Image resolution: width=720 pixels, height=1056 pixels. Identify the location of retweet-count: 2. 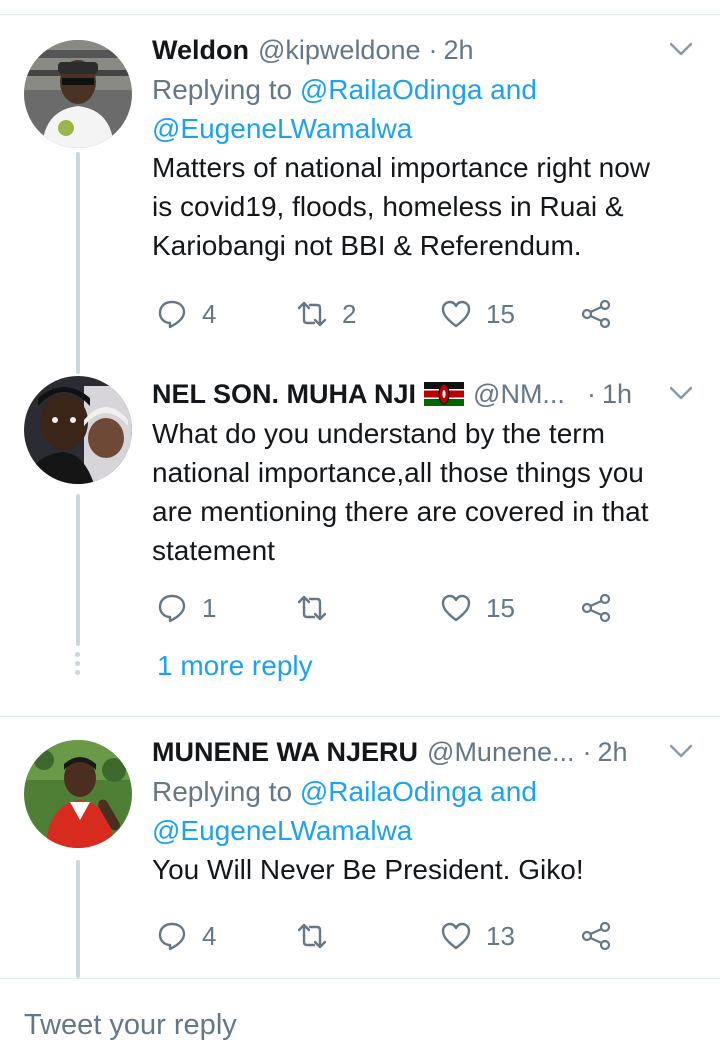
(349, 313).